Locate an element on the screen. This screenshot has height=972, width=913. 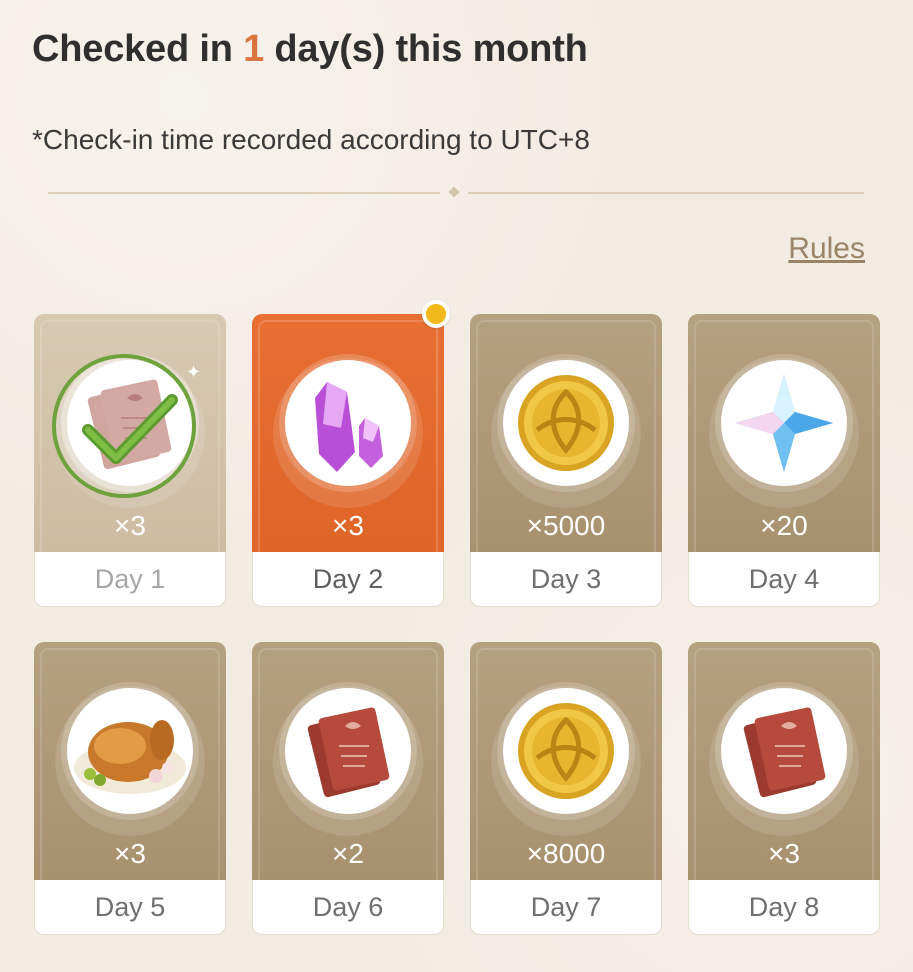
card-top: ×5000 is located at coordinates (566, 433).